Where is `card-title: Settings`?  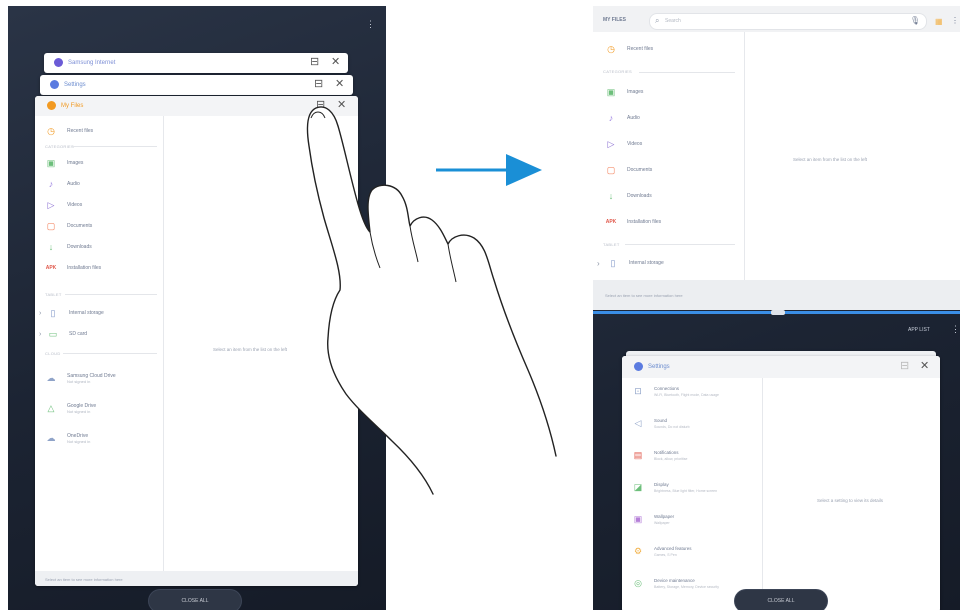
card-title: Settings is located at coordinates (75, 85).